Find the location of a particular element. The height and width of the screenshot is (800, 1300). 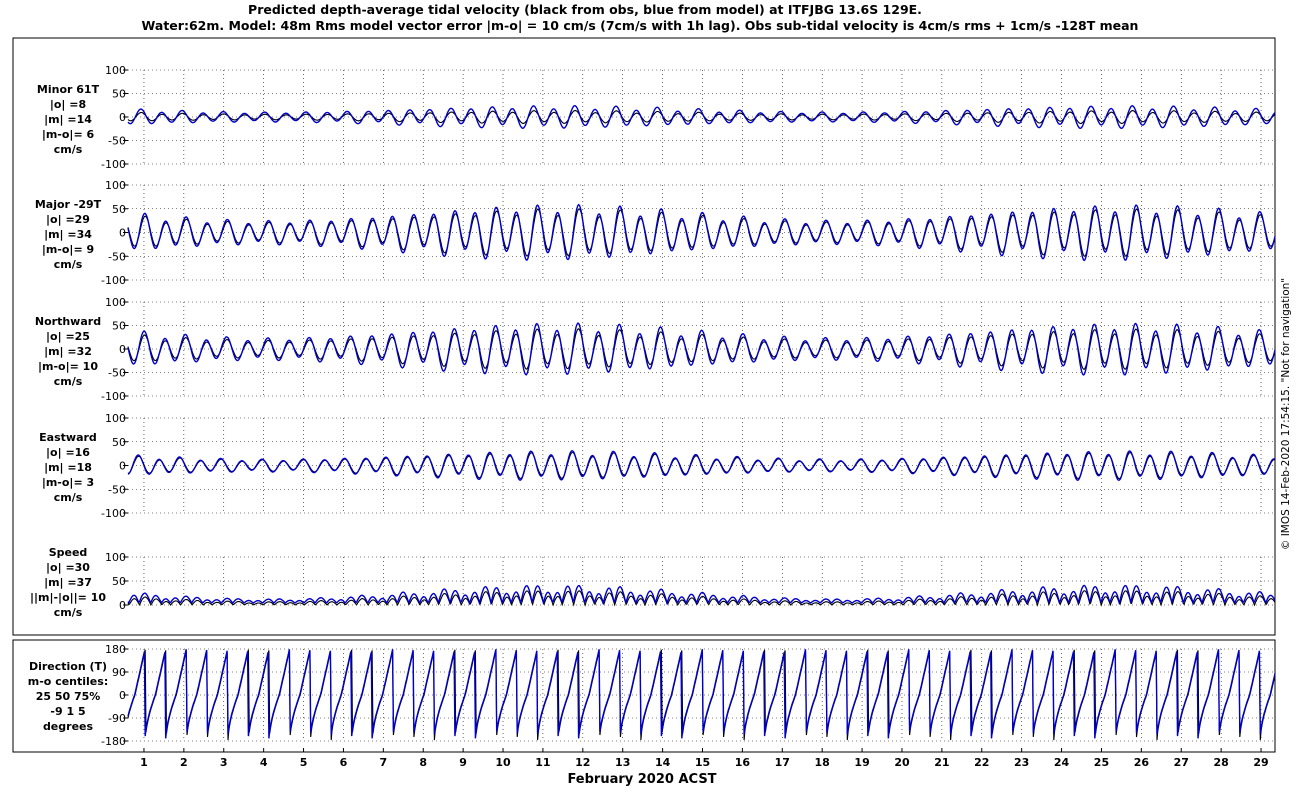

y-tick-label: -180 is located at coordinates (113, 741).